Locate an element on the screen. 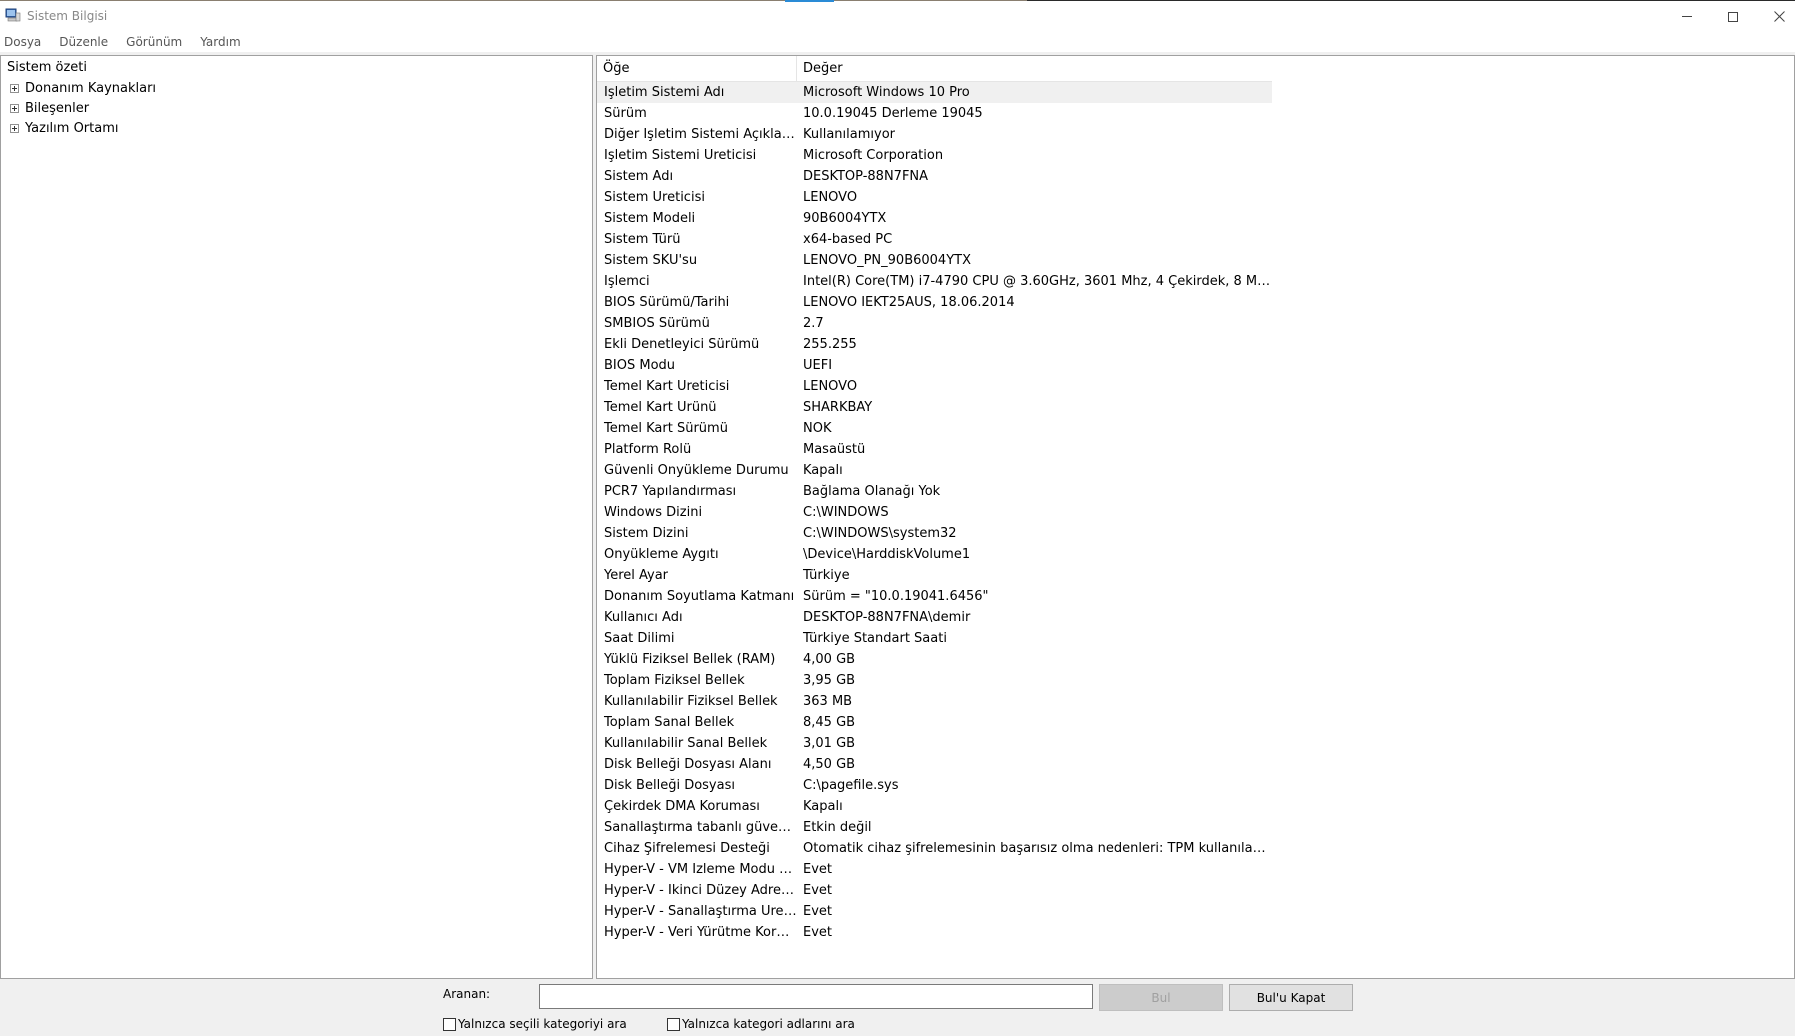  table-row: Hyper-V - VM İzleme Modu Uz... Evet is located at coordinates (934, 869).